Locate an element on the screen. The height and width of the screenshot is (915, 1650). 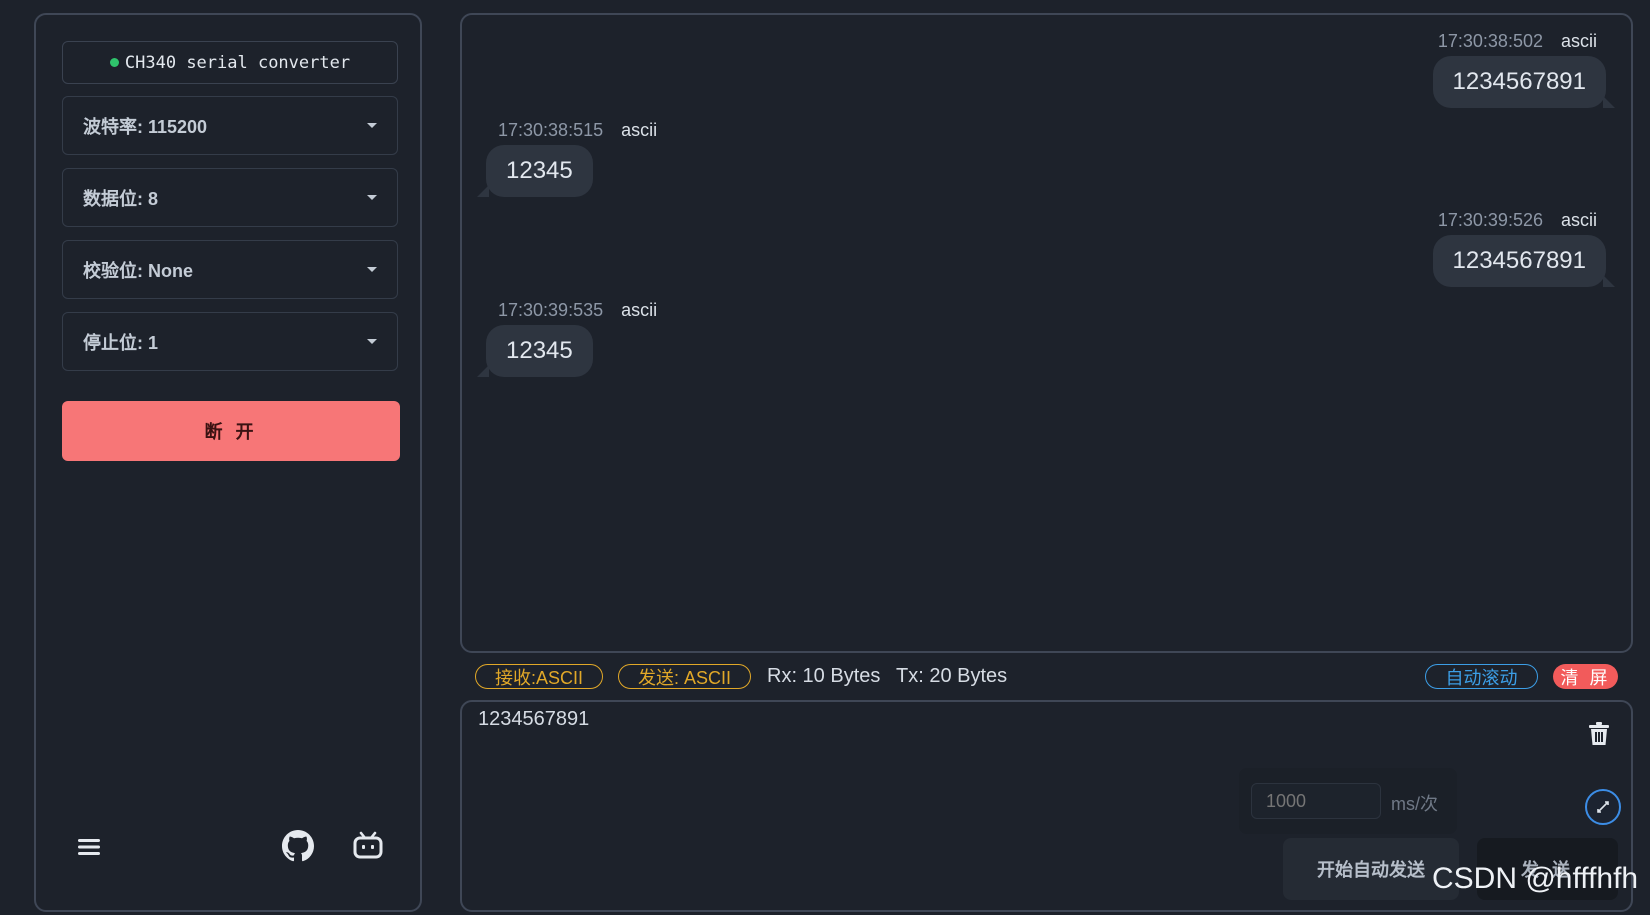
message-time: 17:30:38:515 is located at coordinates (551, 130).